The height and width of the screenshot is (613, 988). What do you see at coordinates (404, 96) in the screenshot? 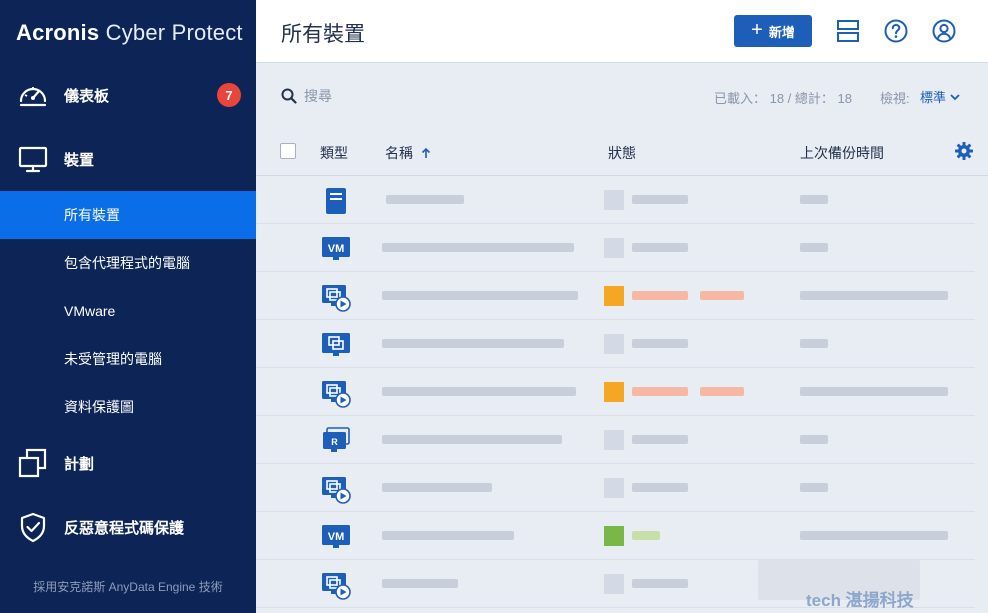
I see `search-input` at bounding box center [404, 96].